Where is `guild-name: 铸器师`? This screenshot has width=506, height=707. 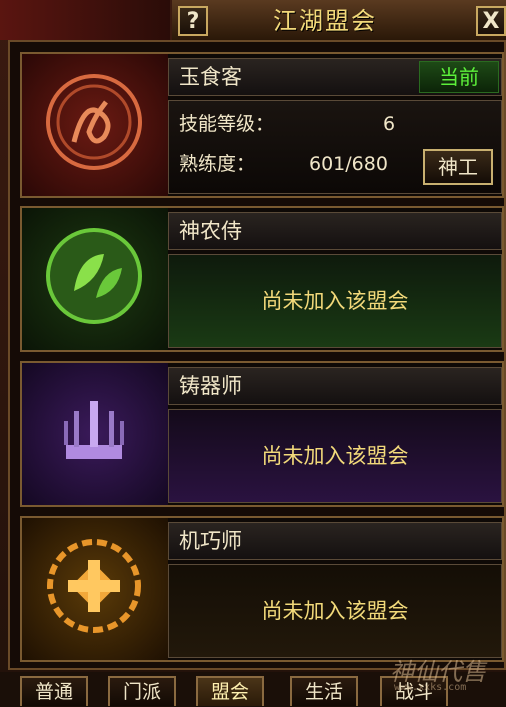
guild-name: 铸器师 is located at coordinates (210, 386).